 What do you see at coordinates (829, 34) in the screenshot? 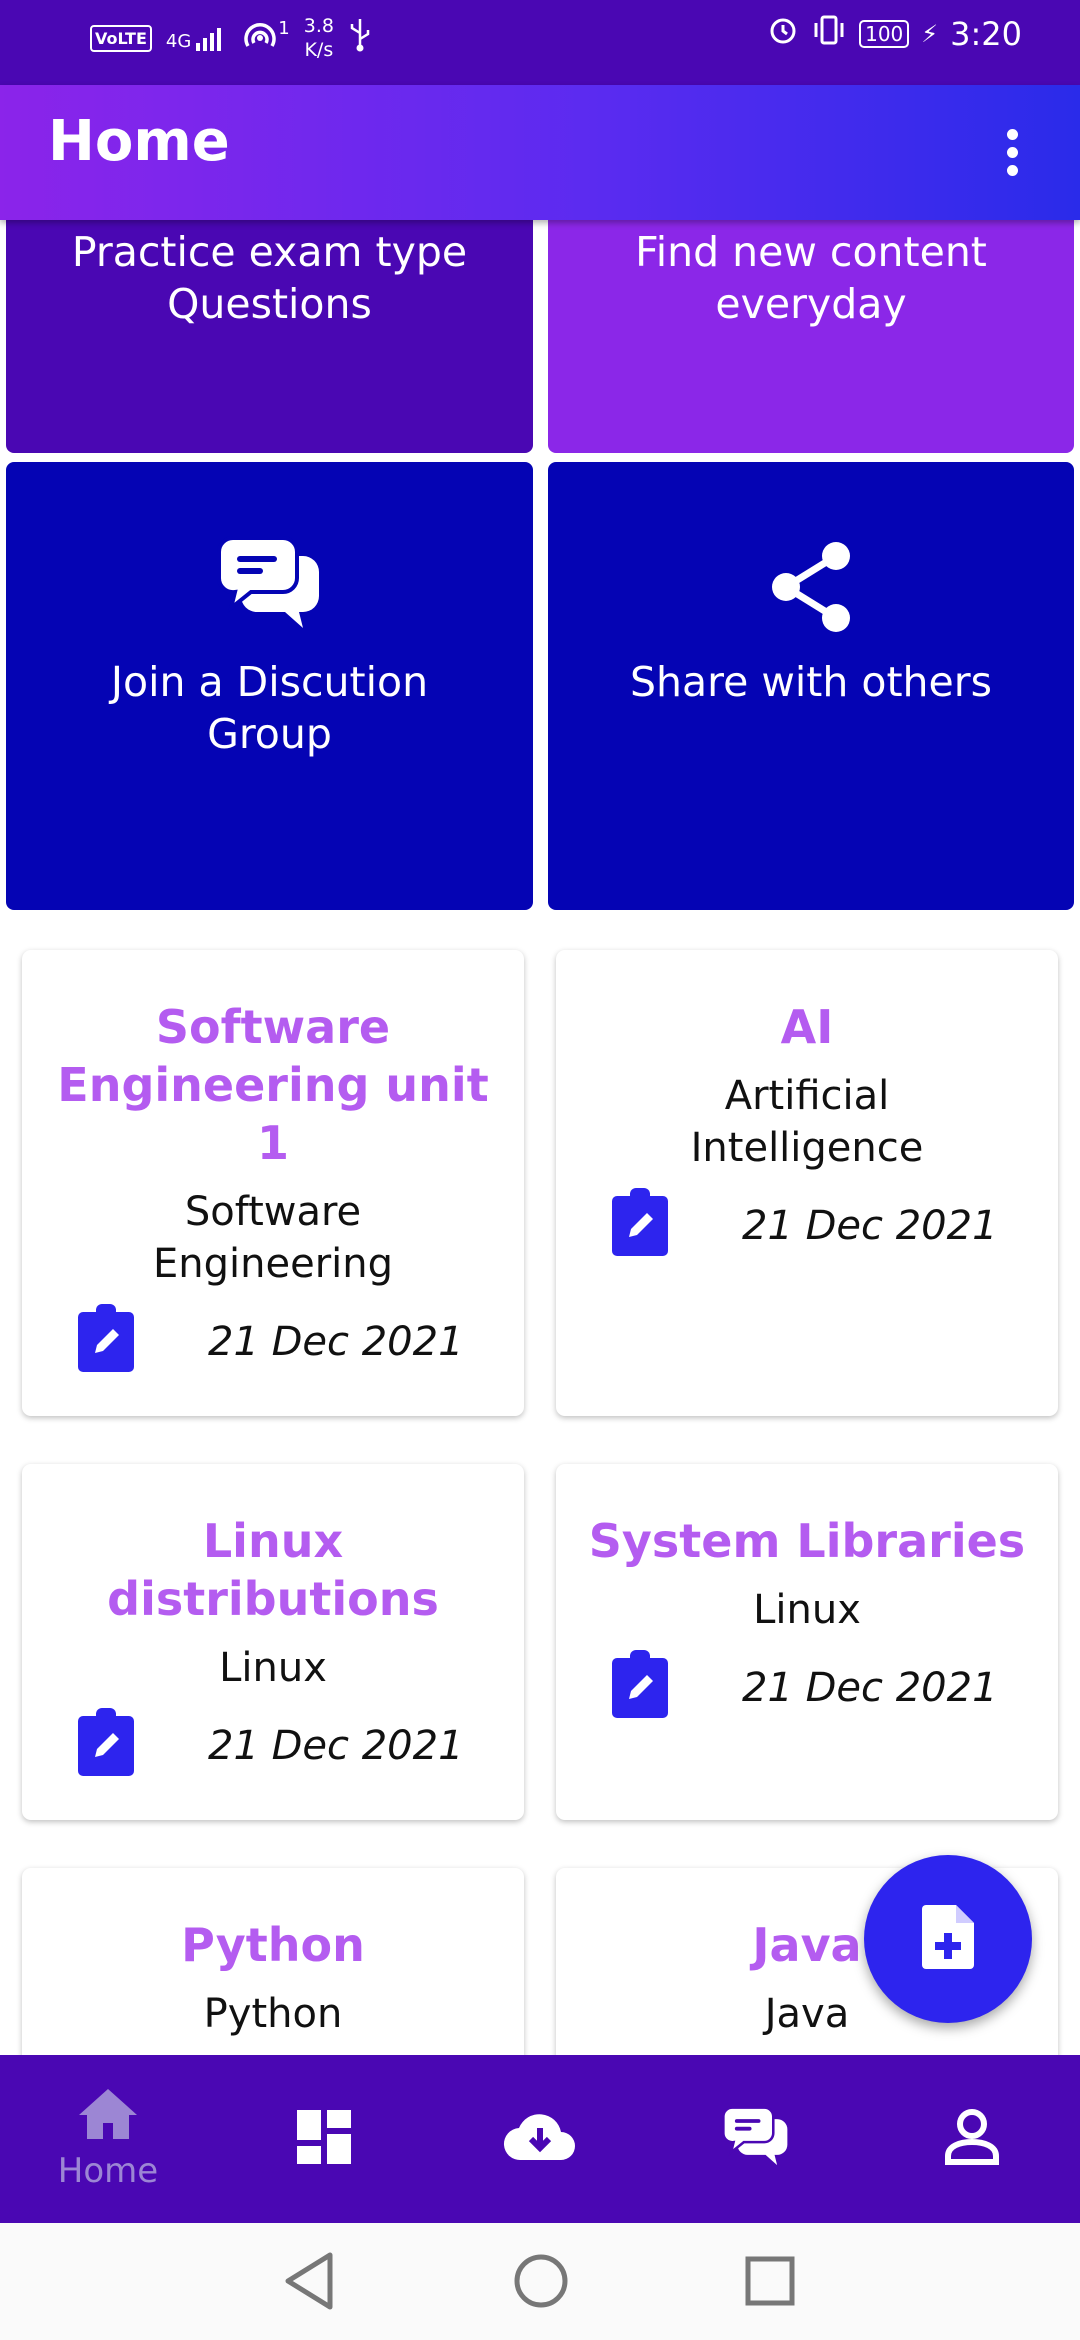
I see `vibrate-icon` at bounding box center [829, 34].